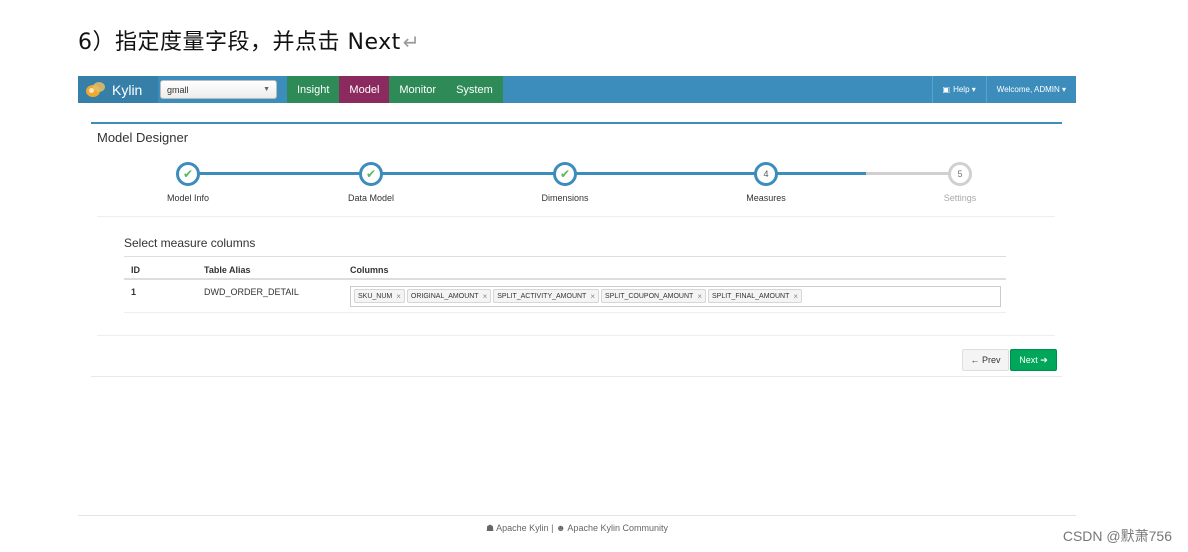 The height and width of the screenshot is (552, 1188). Describe the element at coordinates (371, 198) in the screenshot. I see `step-label: Data Model` at that location.